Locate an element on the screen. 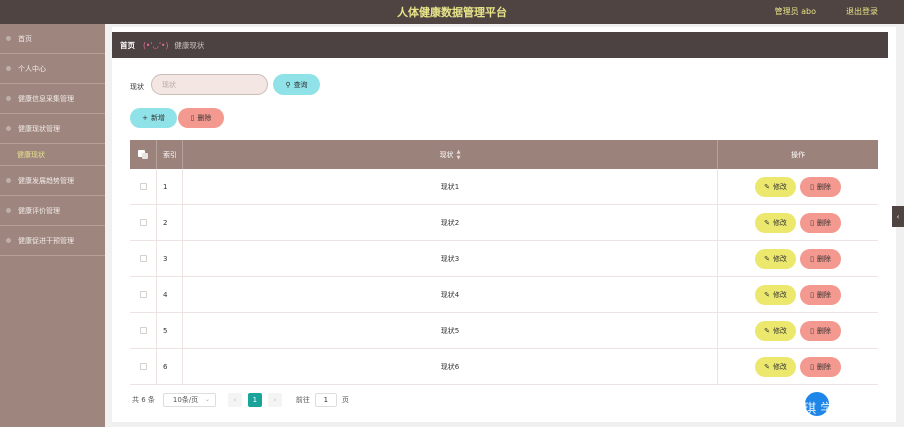 Image resolution: width=904 pixels, height=427 pixels. table-header: 索引 现状 ▲ ▼ 操作 is located at coordinates (504, 154).